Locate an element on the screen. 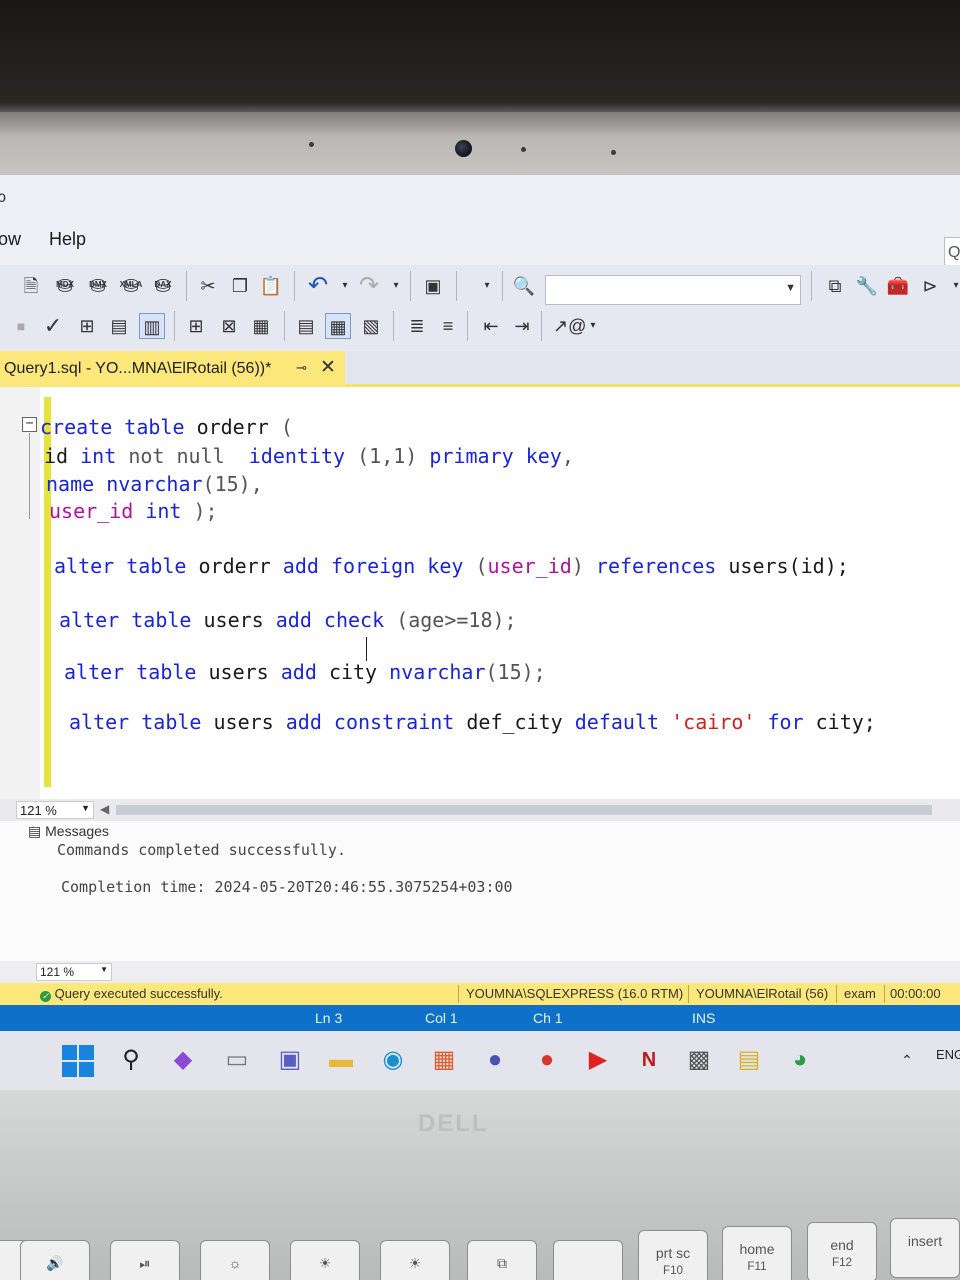 The width and height of the screenshot is (960, 1280). dmx-label: DMX is located at coordinates (98, 284).